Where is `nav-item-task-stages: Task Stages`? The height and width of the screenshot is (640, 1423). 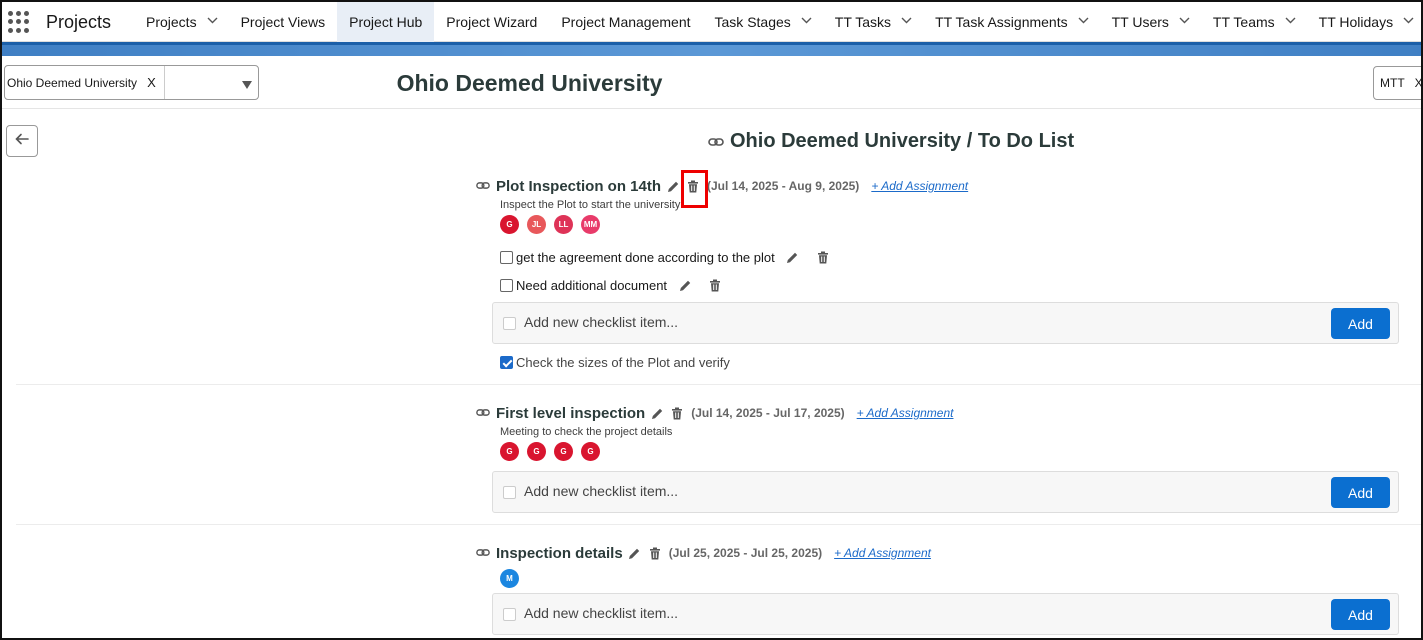
nav-item-task-stages: Task Stages is located at coordinates (763, 22).